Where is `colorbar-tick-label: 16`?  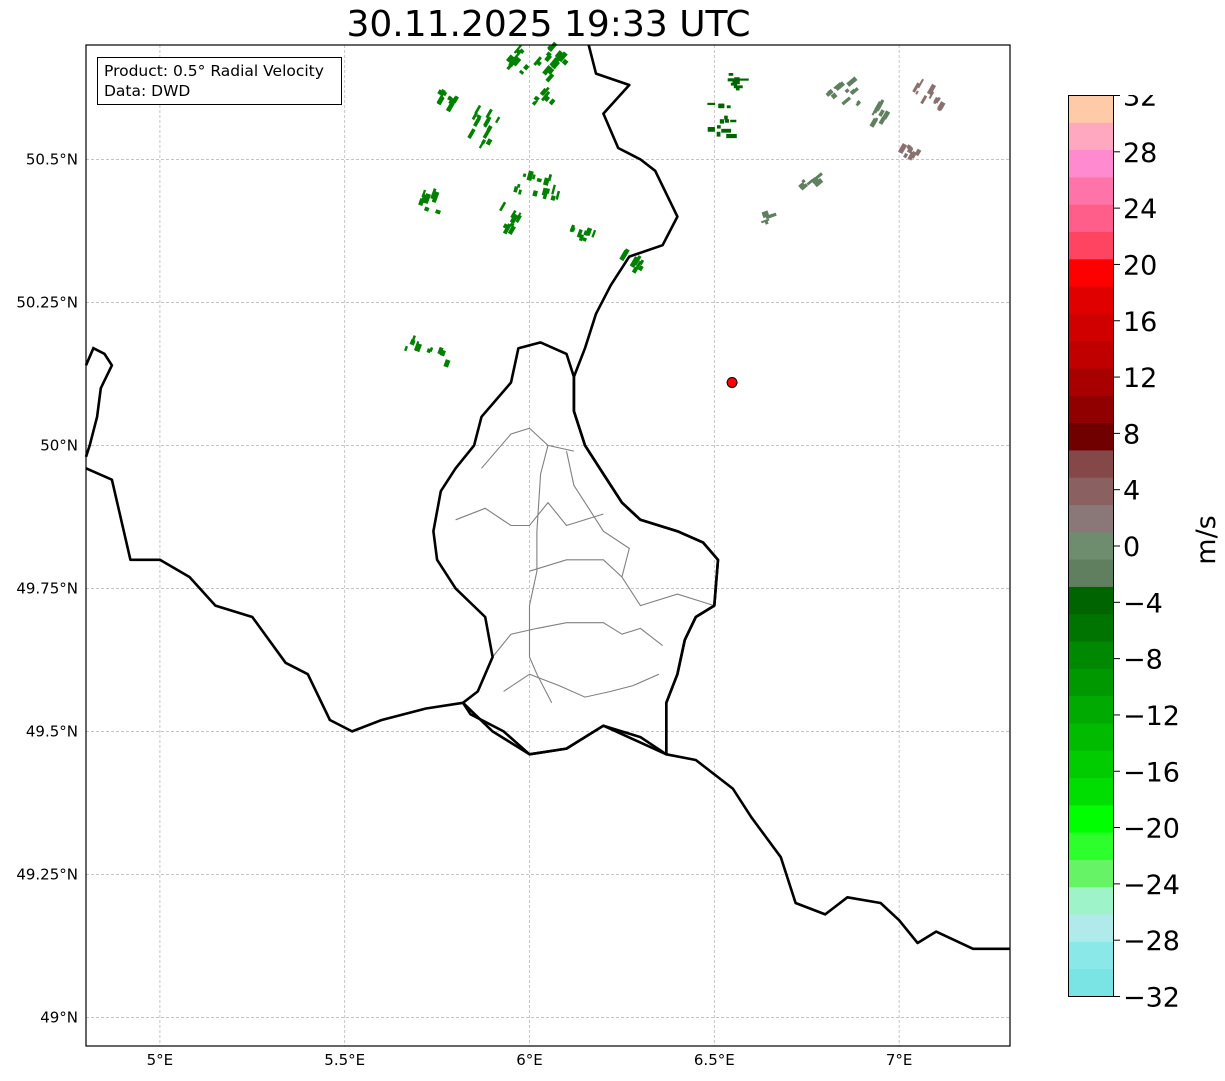 colorbar-tick-label: 16 is located at coordinates (1140, 322).